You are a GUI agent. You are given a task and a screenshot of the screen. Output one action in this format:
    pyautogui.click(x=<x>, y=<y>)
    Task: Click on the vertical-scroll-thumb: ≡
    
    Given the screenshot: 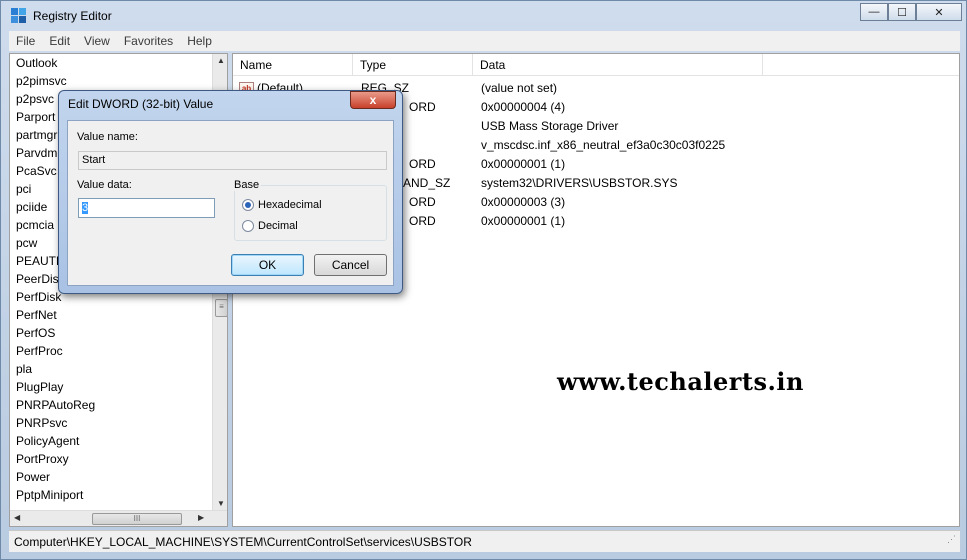 What is the action you would take?
    pyautogui.click(x=221, y=308)
    